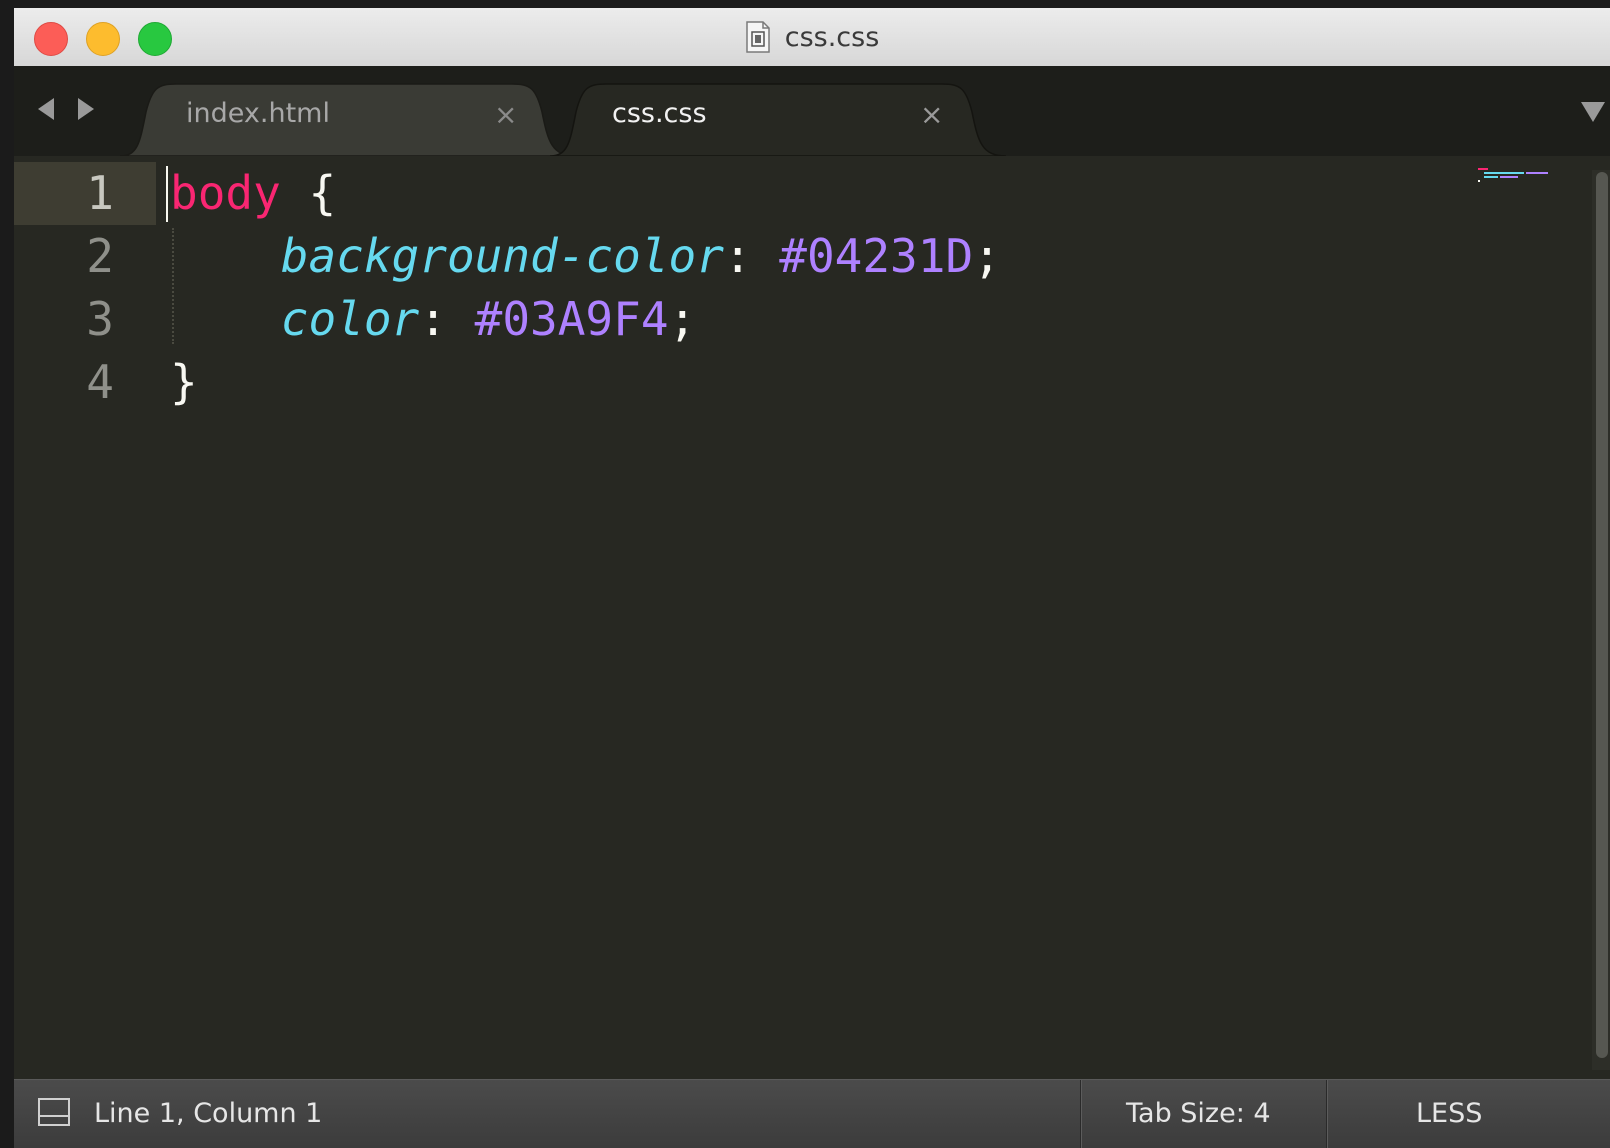 The height and width of the screenshot is (1148, 1610). I want to click on css-selector: body, so click(225, 193).